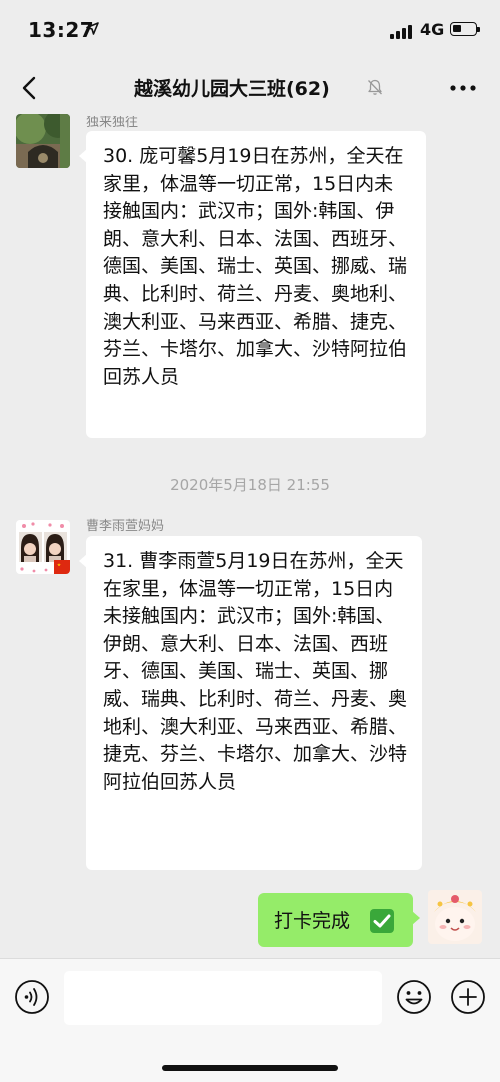  I want to click on sender-name: 曹李雨萱妈妈, so click(125, 526).